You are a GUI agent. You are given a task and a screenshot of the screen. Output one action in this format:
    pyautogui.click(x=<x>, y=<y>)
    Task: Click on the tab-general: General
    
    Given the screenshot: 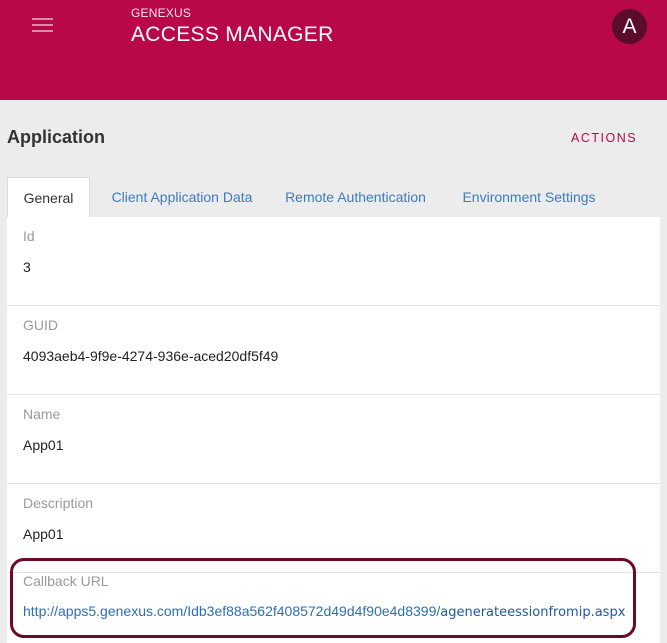 What is the action you would take?
    pyautogui.click(x=48, y=197)
    